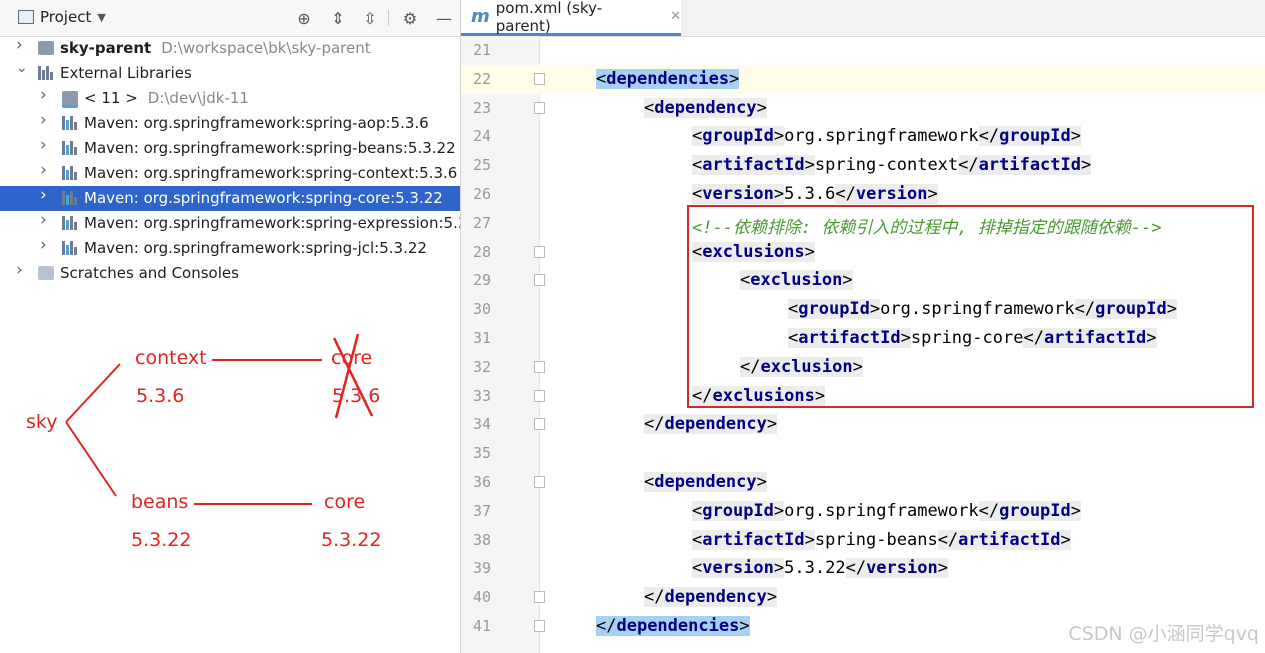  What do you see at coordinates (863, 482) in the screenshot?
I see `code-line: 36 <dependency>` at bounding box center [863, 482].